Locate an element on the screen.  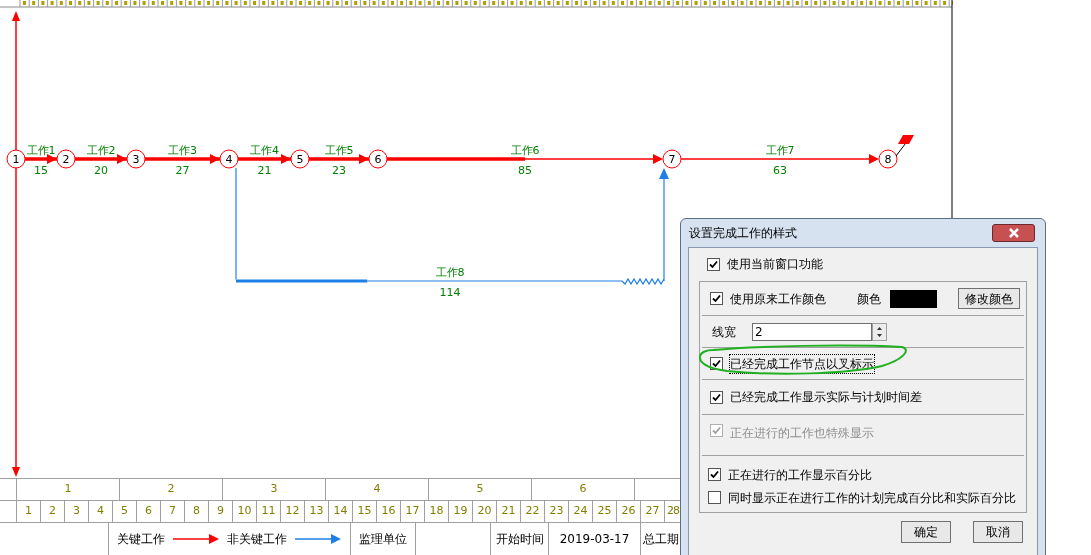
legend-label: 关键工作 is located at coordinates (141, 539).